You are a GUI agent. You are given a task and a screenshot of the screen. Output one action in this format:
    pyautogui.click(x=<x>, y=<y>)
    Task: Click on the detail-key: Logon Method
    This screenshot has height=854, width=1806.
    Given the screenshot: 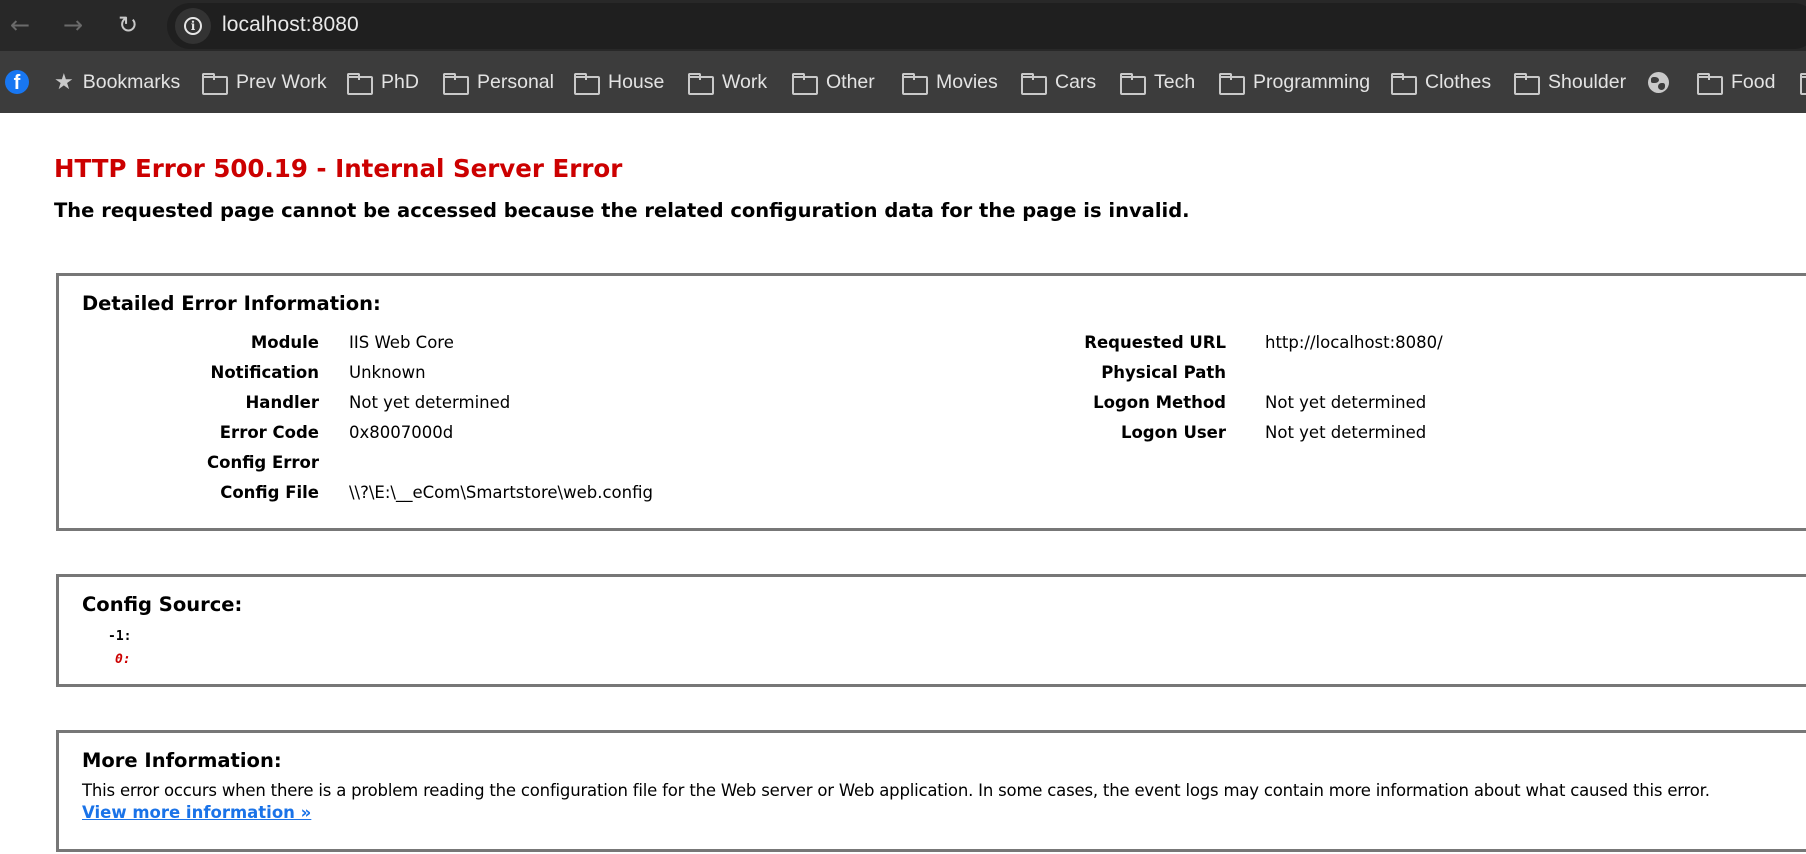 What is the action you would take?
    pyautogui.click(x=1159, y=402)
    